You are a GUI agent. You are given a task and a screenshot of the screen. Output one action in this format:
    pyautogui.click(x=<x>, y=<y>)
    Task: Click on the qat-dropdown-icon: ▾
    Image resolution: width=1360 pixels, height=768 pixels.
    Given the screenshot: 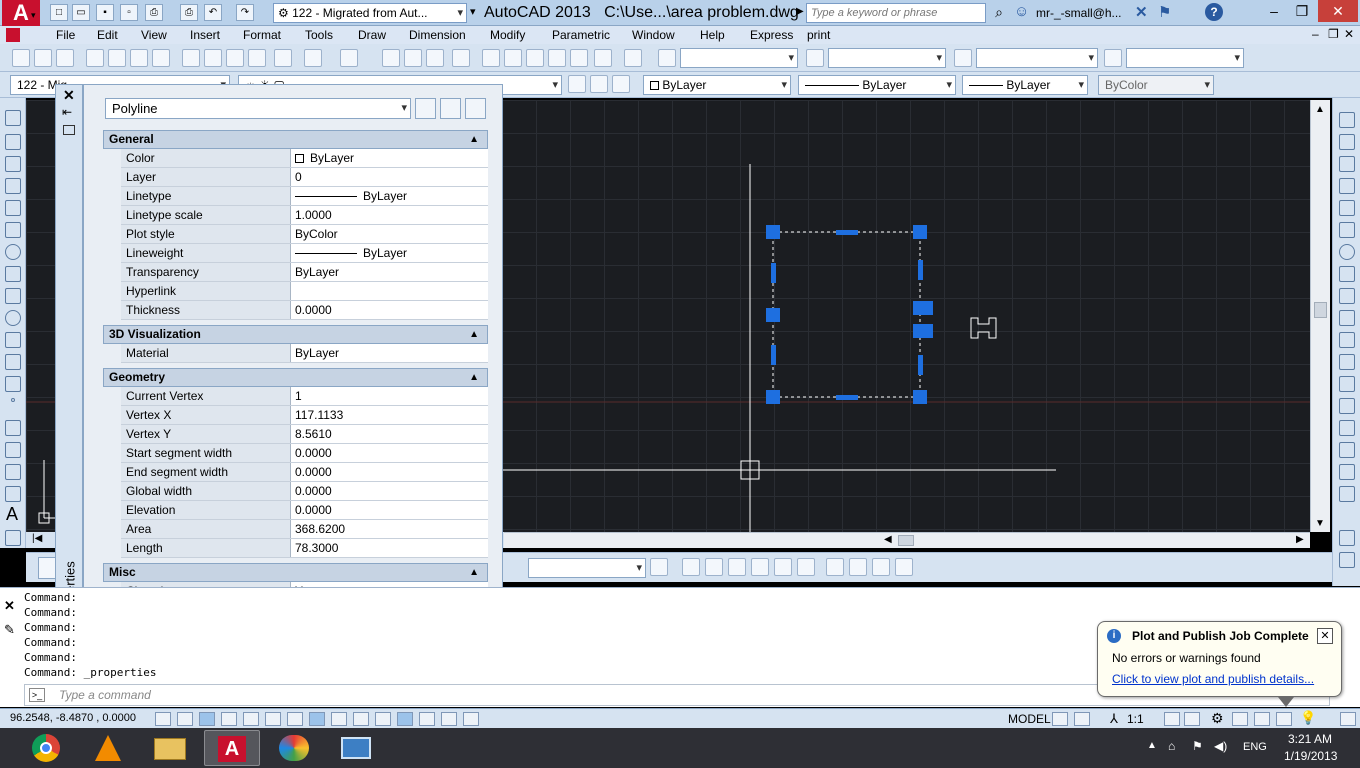 What is the action you would take?
    pyautogui.click(x=475, y=12)
    